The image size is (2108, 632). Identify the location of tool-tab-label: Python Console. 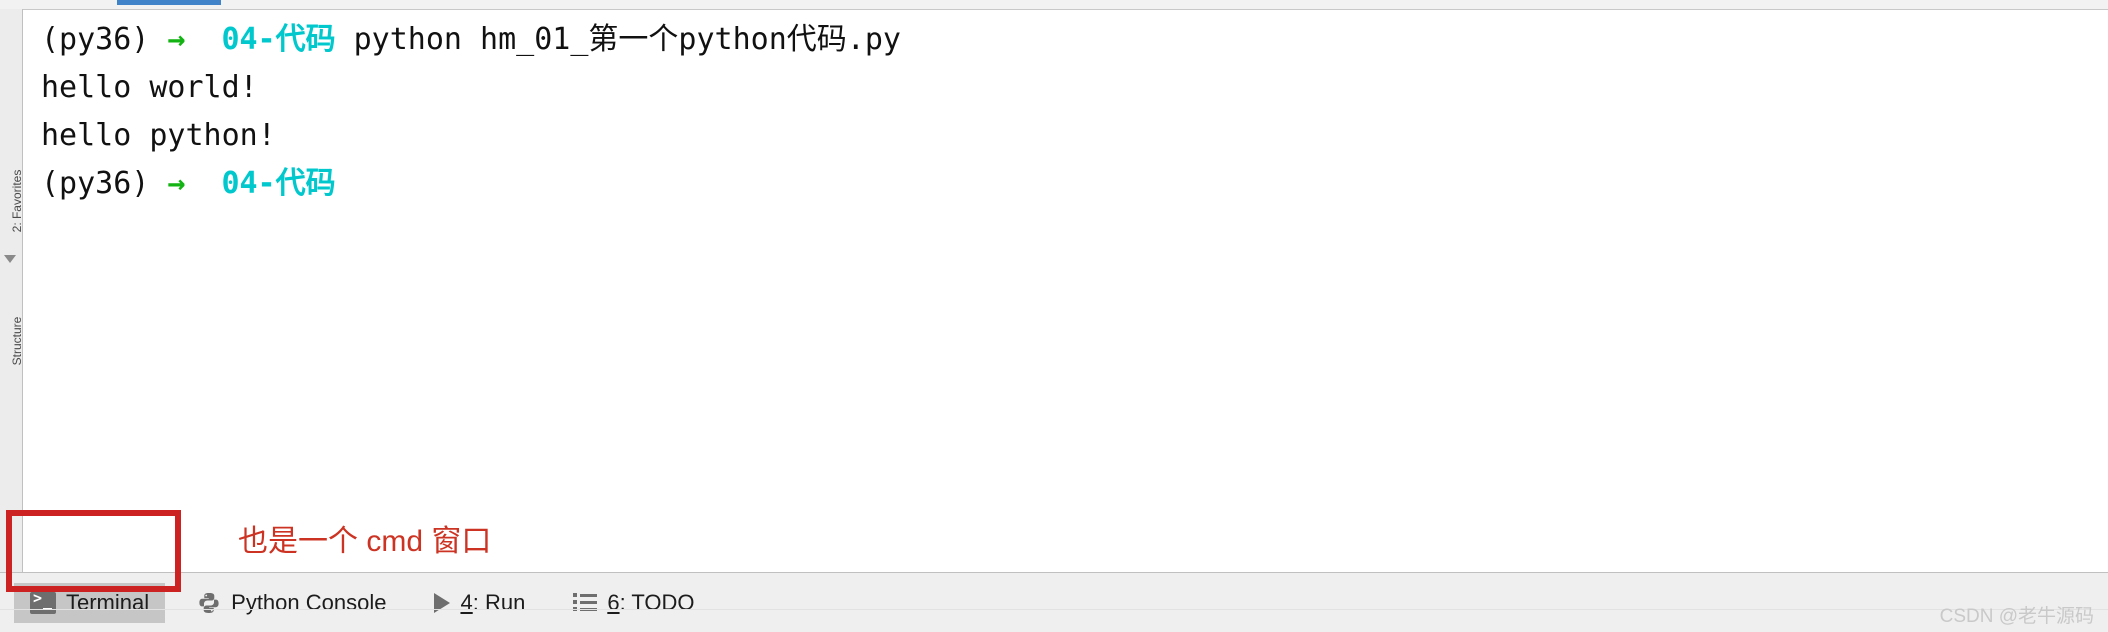
(309, 602).